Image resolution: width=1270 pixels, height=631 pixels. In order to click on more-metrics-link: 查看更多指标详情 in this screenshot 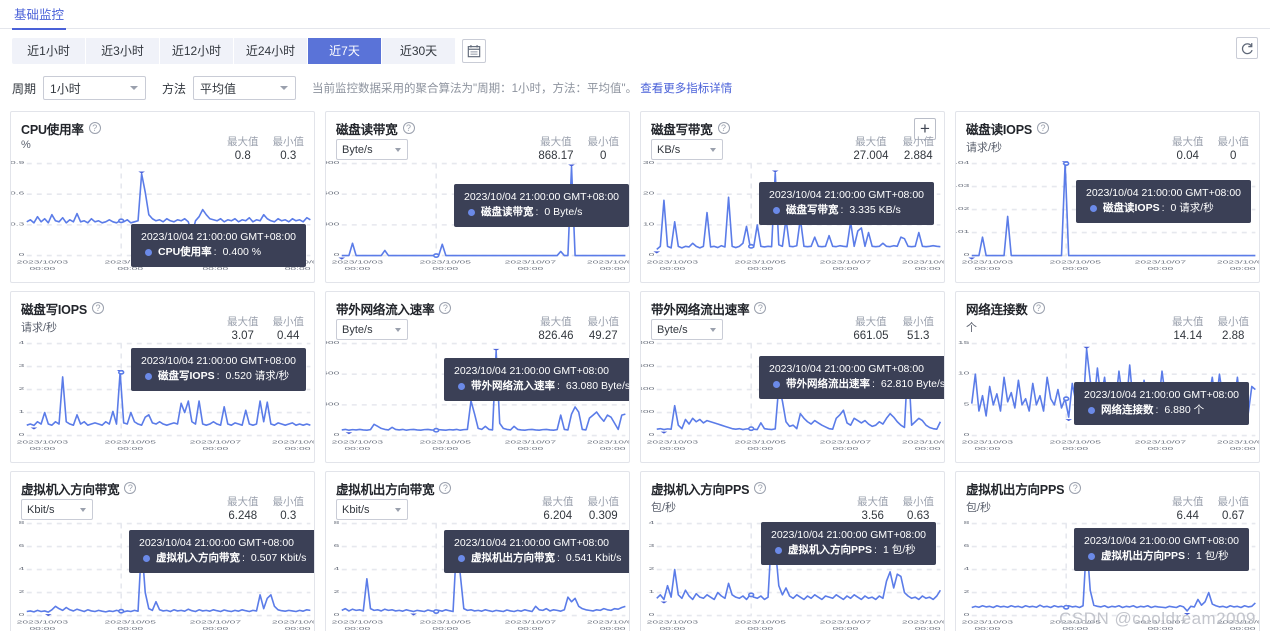, I will do `click(686, 89)`.